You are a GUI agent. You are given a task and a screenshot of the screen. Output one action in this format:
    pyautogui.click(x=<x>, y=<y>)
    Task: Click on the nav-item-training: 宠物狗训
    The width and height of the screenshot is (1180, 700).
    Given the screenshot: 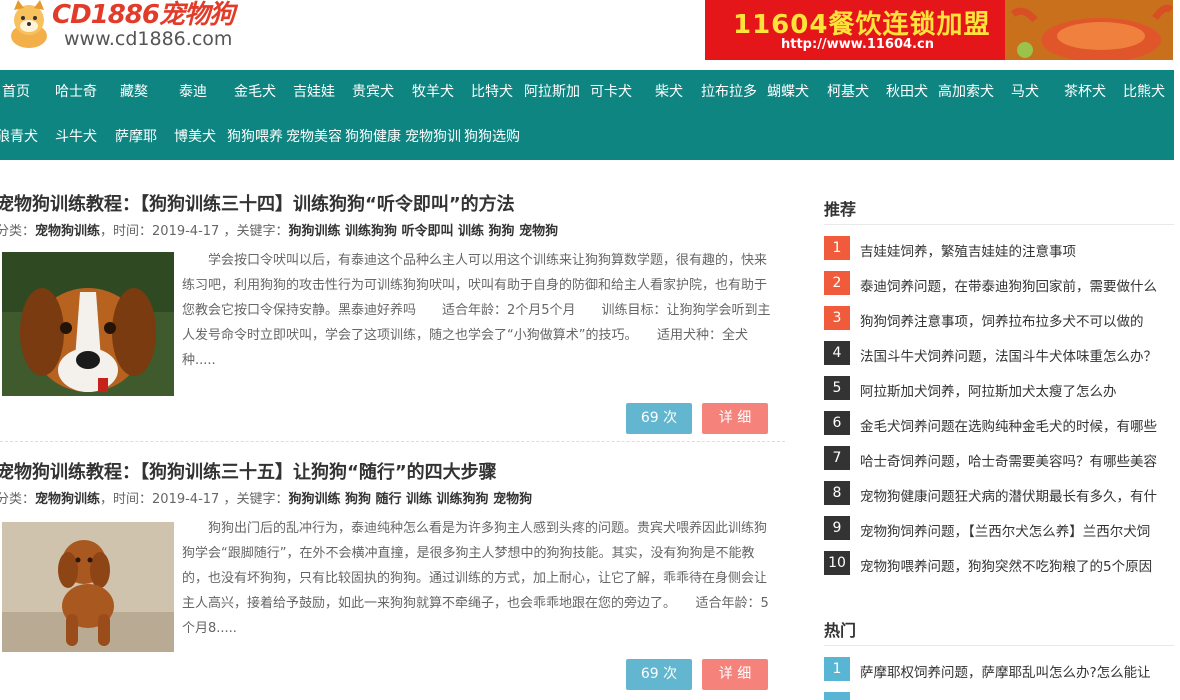 What is the action you would take?
    pyautogui.click(x=433, y=137)
    